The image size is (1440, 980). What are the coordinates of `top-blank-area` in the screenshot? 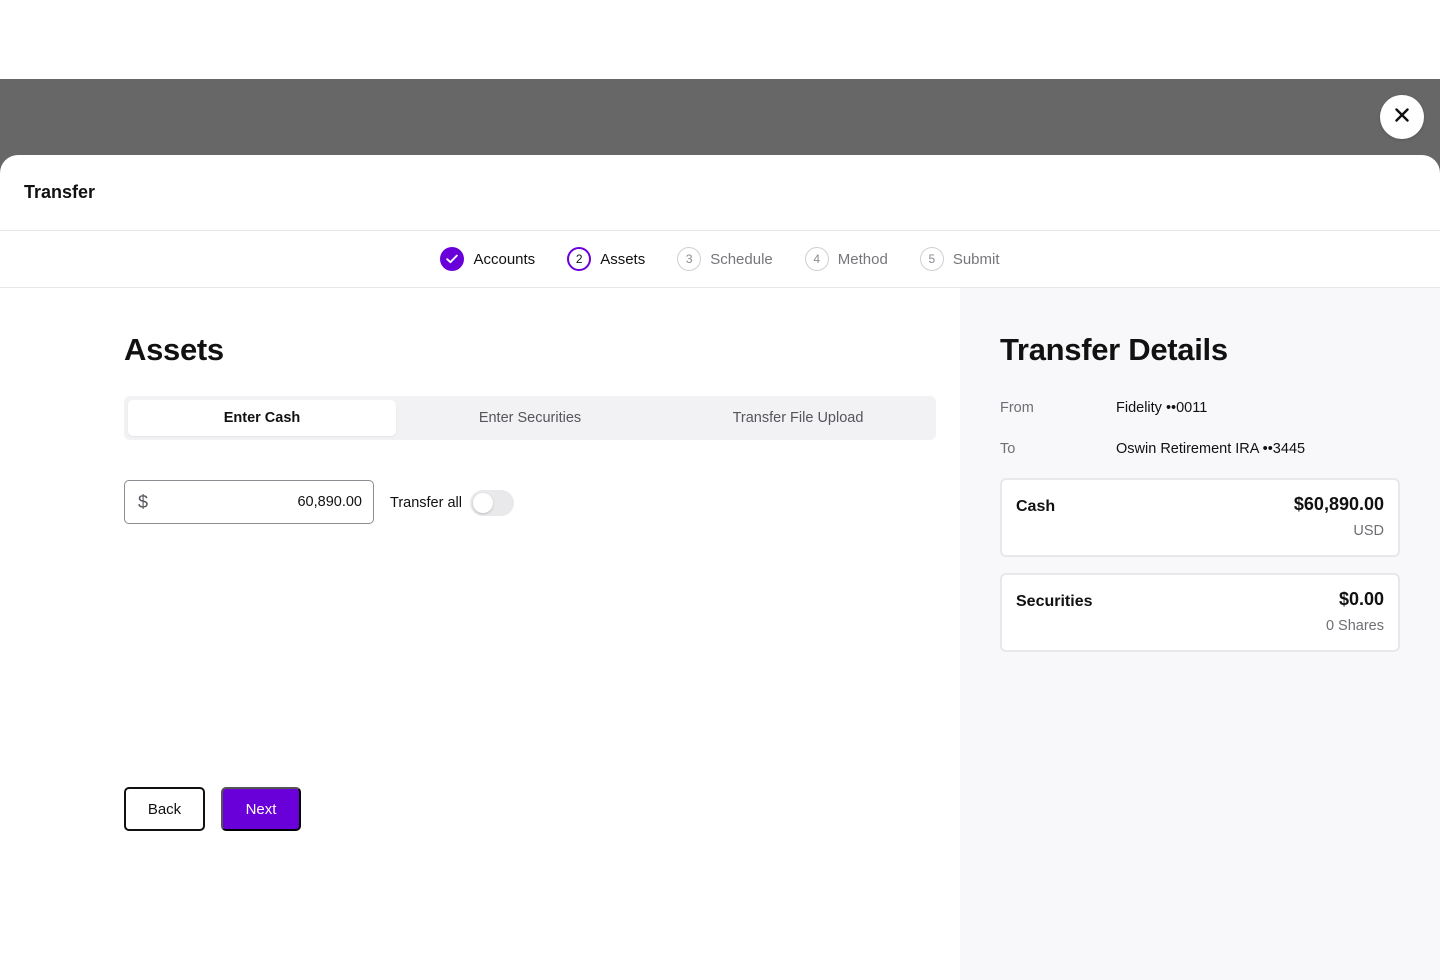 It's located at (720, 39).